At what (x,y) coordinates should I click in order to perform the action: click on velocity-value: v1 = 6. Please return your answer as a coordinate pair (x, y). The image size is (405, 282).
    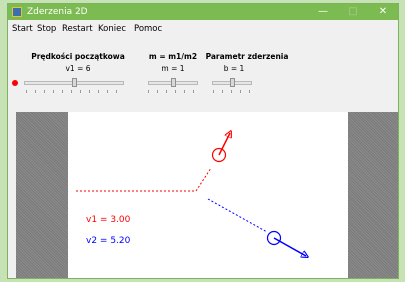
    Looking at the image, I should click on (78, 68).